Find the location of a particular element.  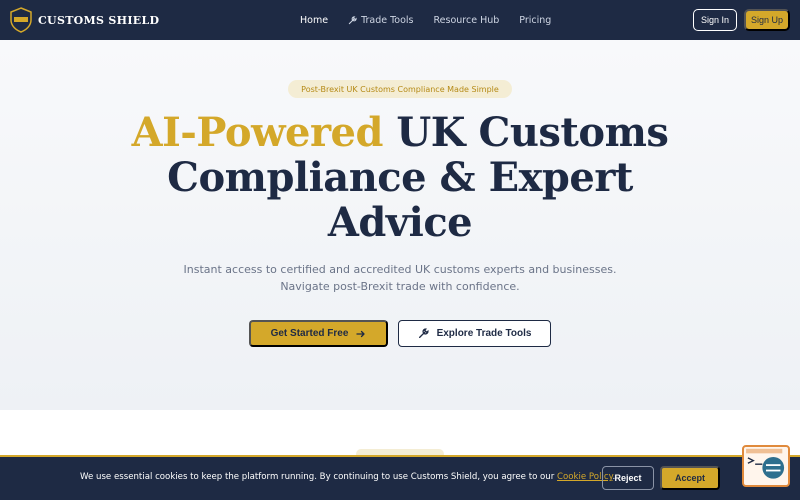

brand-logo: CUSTOMS SHIELD is located at coordinates (84, 20).